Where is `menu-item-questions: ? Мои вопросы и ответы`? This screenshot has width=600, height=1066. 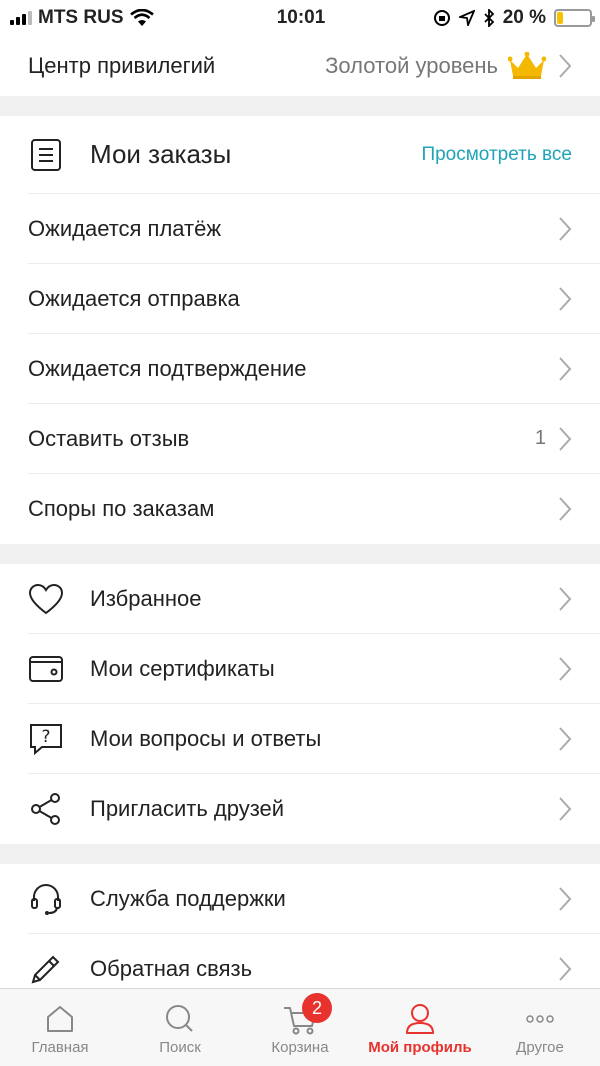
menu-item-questions: ? Мои вопросы и ответы is located at coordinates (314, 739).